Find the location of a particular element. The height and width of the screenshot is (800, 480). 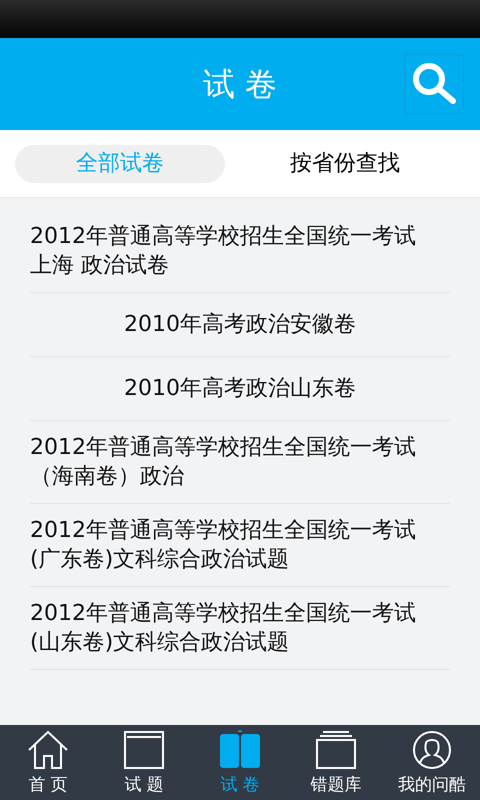

nav-tab: 首 页 is located at coordinates (48, 762).